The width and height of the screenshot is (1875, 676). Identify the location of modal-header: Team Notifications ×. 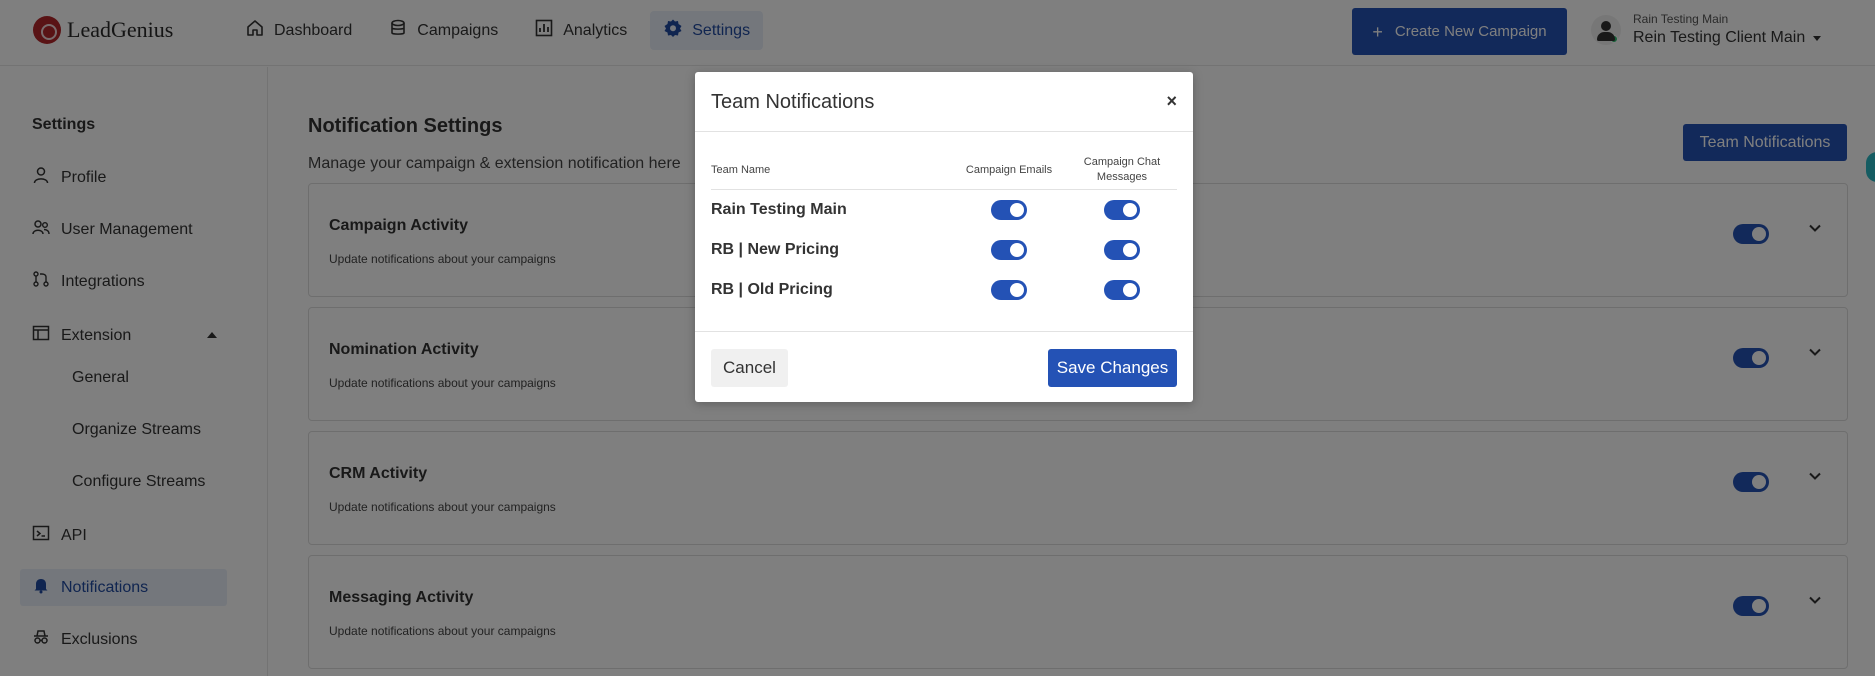
(944, 102).